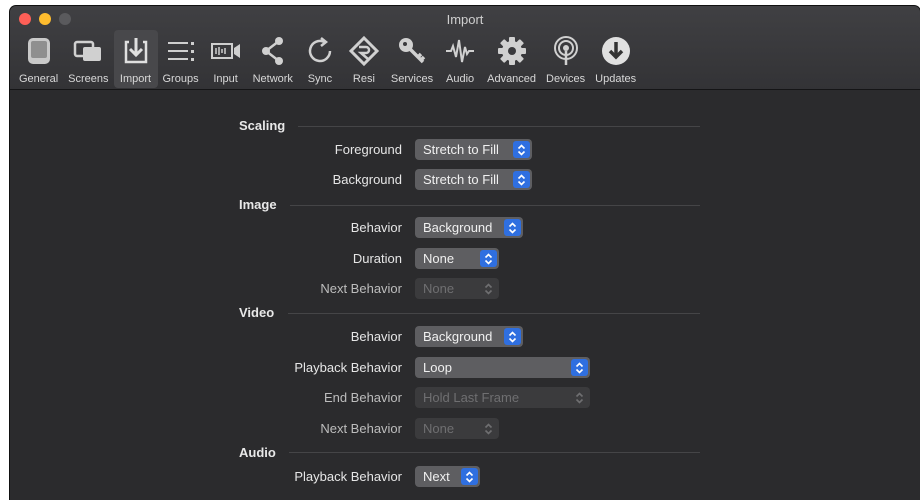 Image resolution: width=920 pixels, height=500 pixels. I want to click on audio-playback-behavior-value: Next, so click(436, 476).